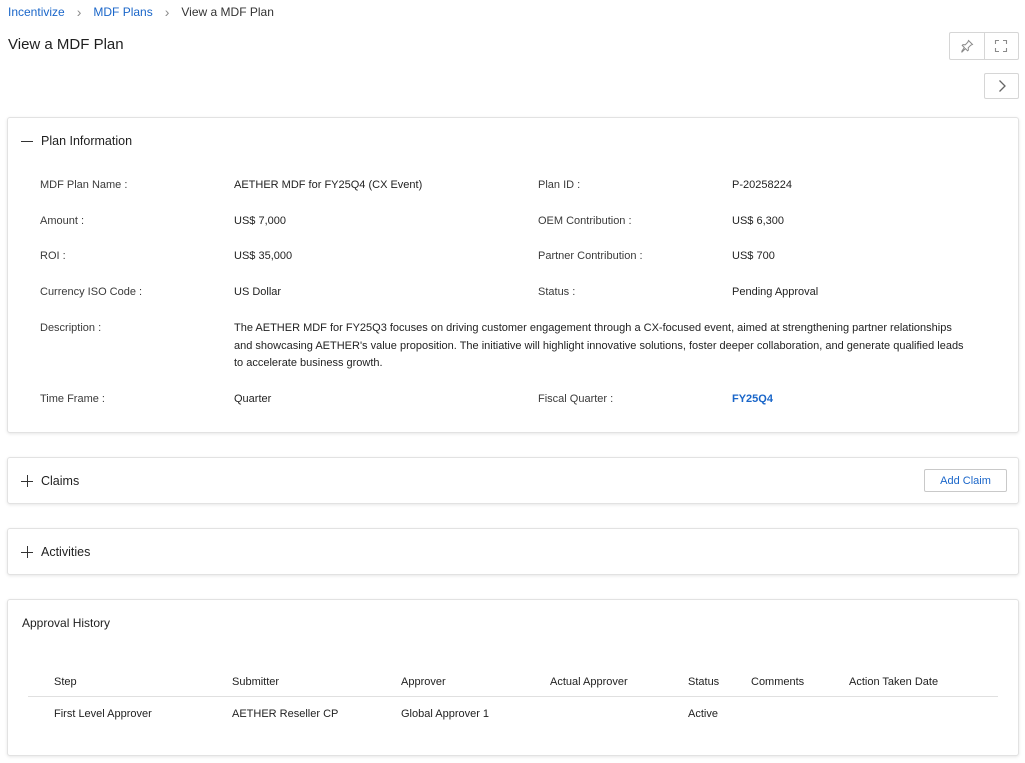  Describe the element at coordinates (752, 399) in the screenshot. I see `fiscal-quarter-link: FY25Q4` at that location.